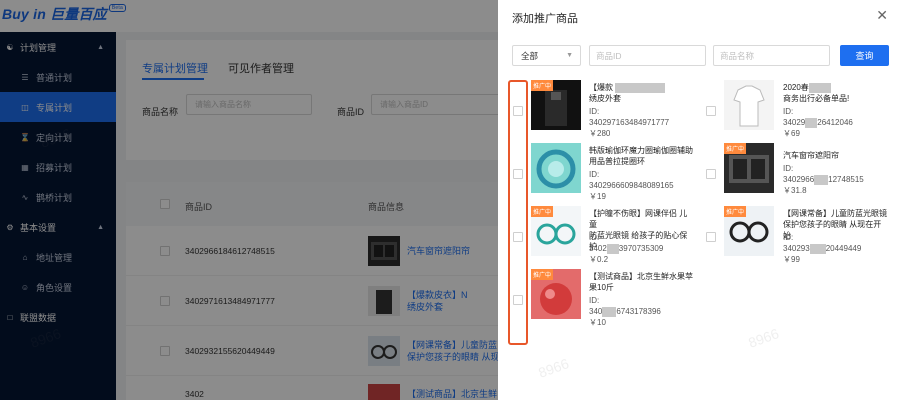 The image size is (898, 400). Describe the element at coordinates (799, 179) in the screenshot. I see `id-value: 3402966` at that location.